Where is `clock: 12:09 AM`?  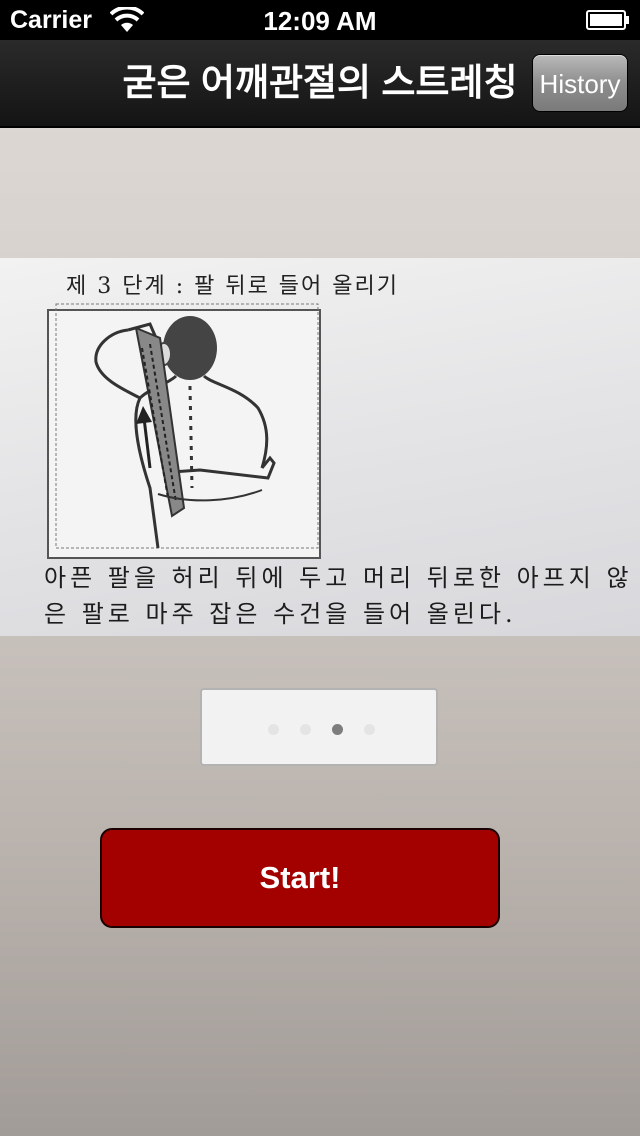
clock: 12:09 AM is located at coordinates (320, 21).